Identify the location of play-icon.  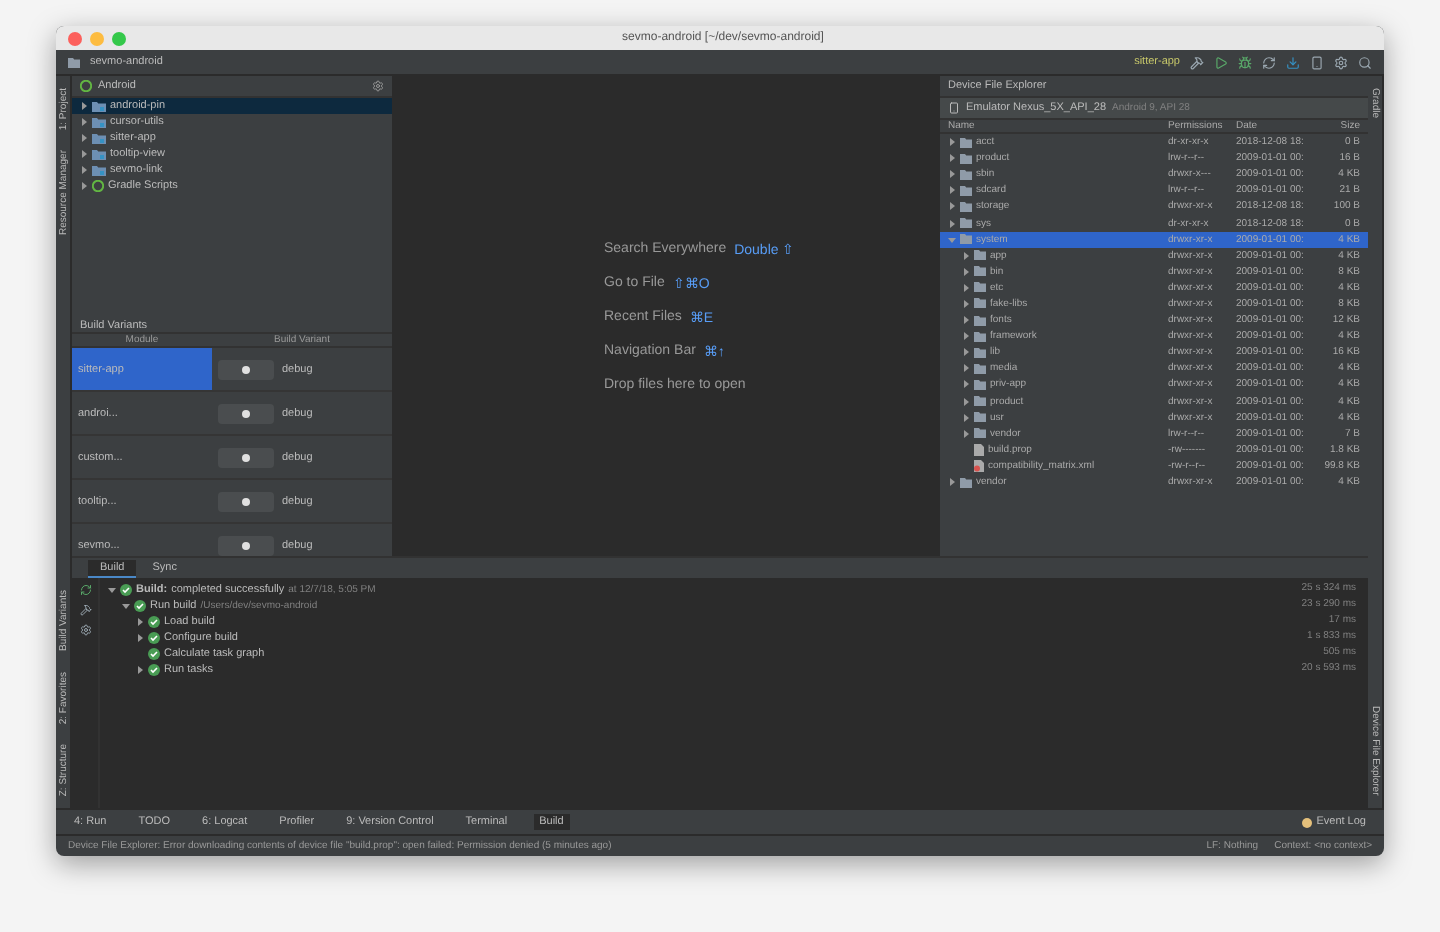
(1221, 62).